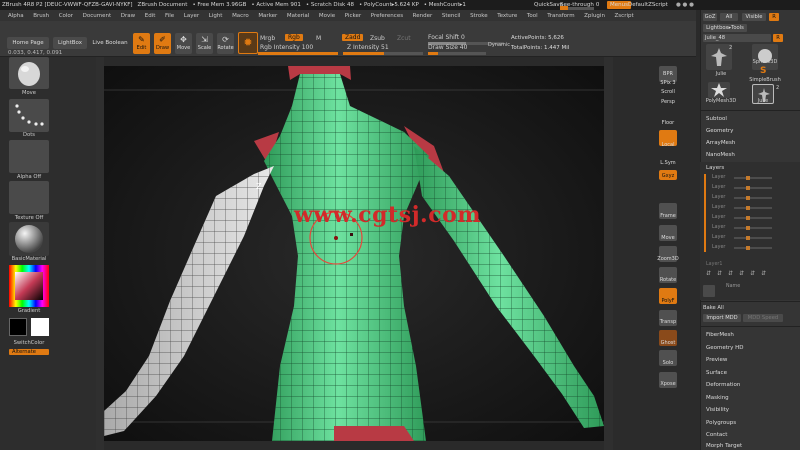  What do you see at coordinates (41, 16) in the screenshot?
I see `menu-brush: Brush` at bounding box center [41, 16].